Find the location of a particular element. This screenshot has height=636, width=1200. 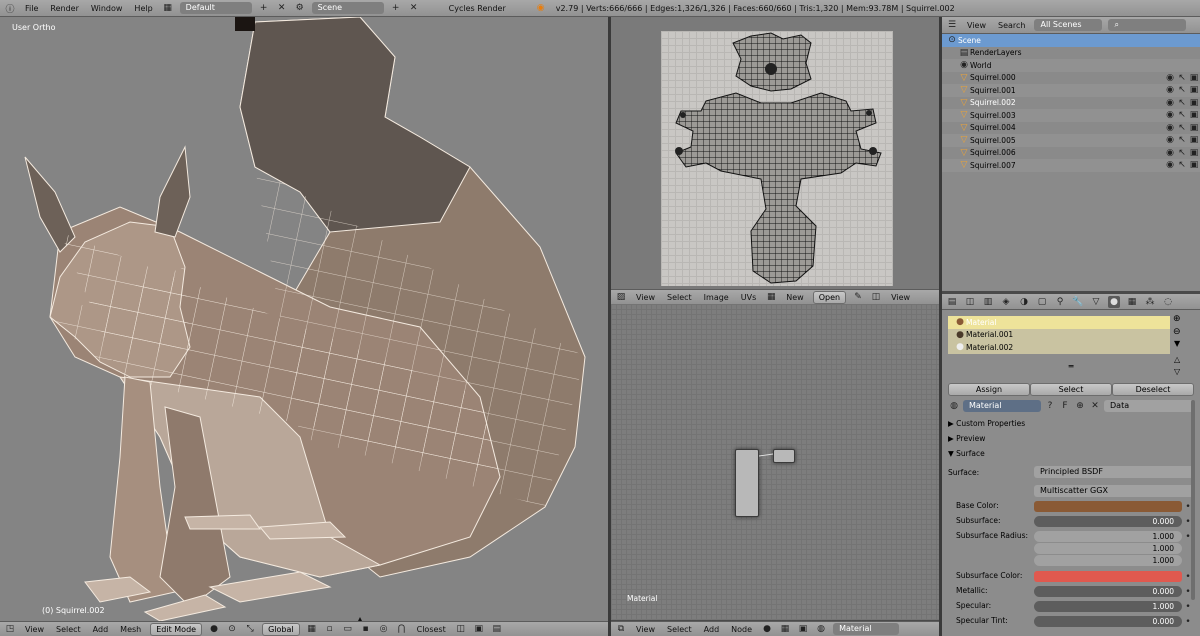

info-editor-icon: ⓘ is located at coordinates (10, 8).